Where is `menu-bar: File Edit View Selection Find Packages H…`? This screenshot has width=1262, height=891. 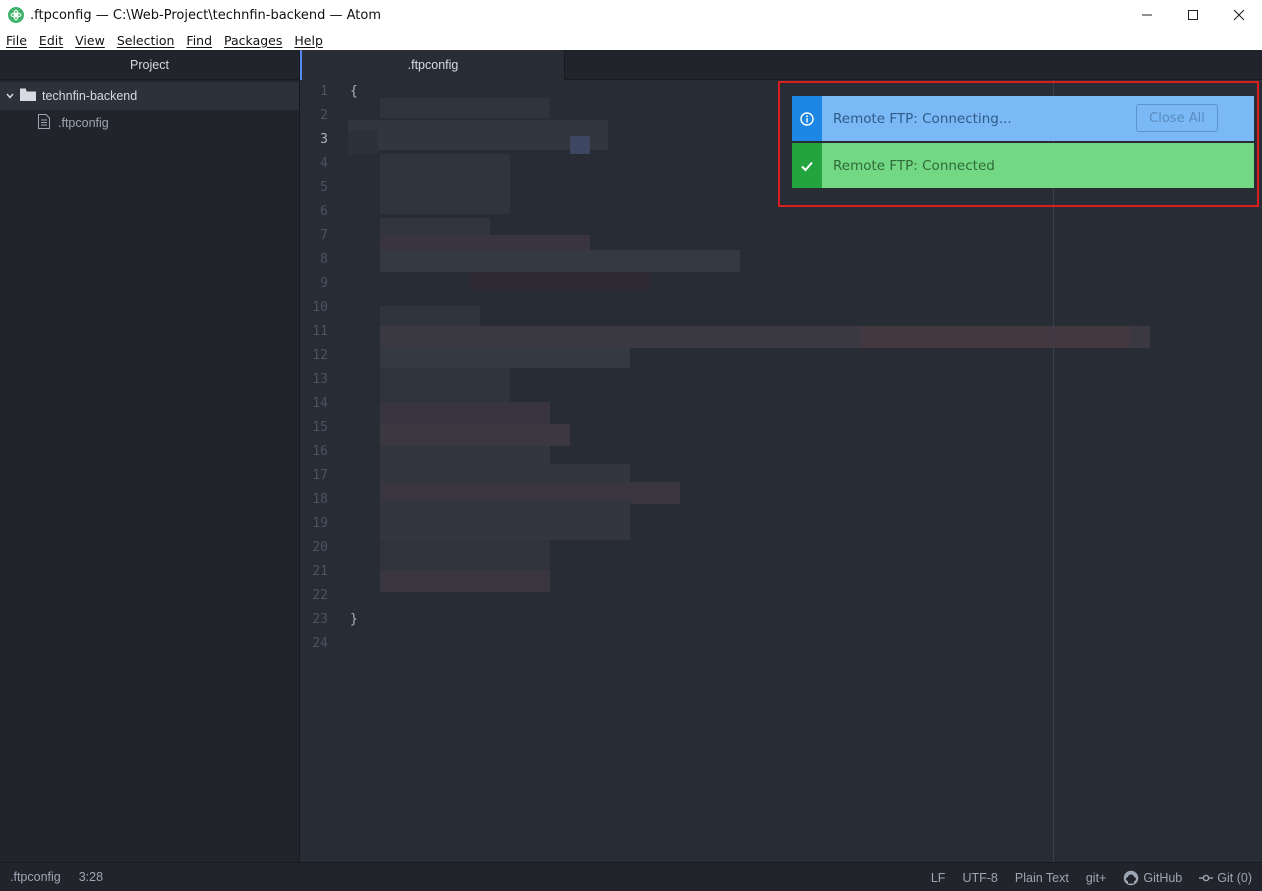 menu-bar: File Edit View Selection Find Packages H… is located at coordinates (631, 40).